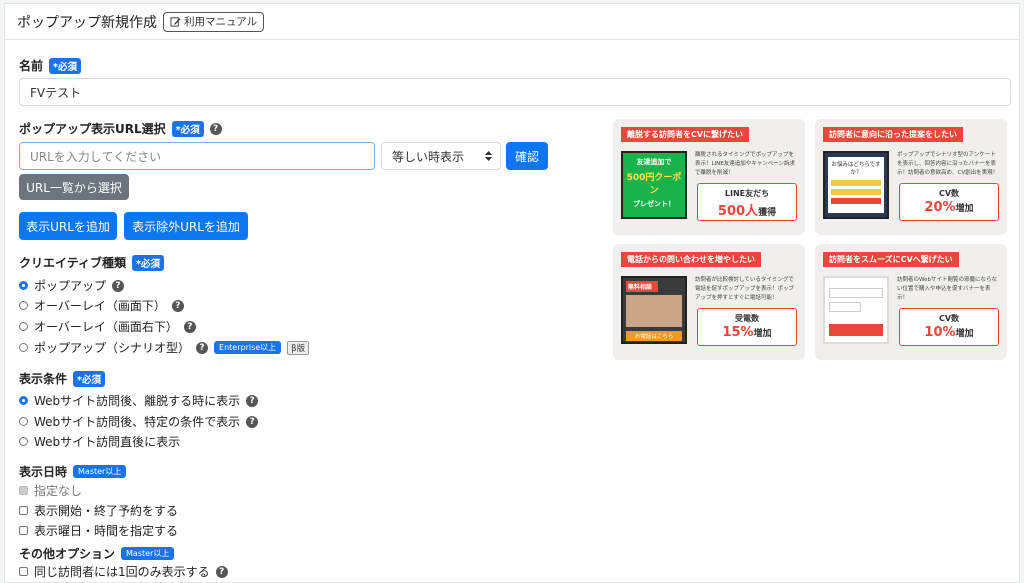 Image resolution: width=1024 pixels, height=583 pixels. I want to click on creative-type-label: クリエイティブ種類 *必須, so click(92, 262).